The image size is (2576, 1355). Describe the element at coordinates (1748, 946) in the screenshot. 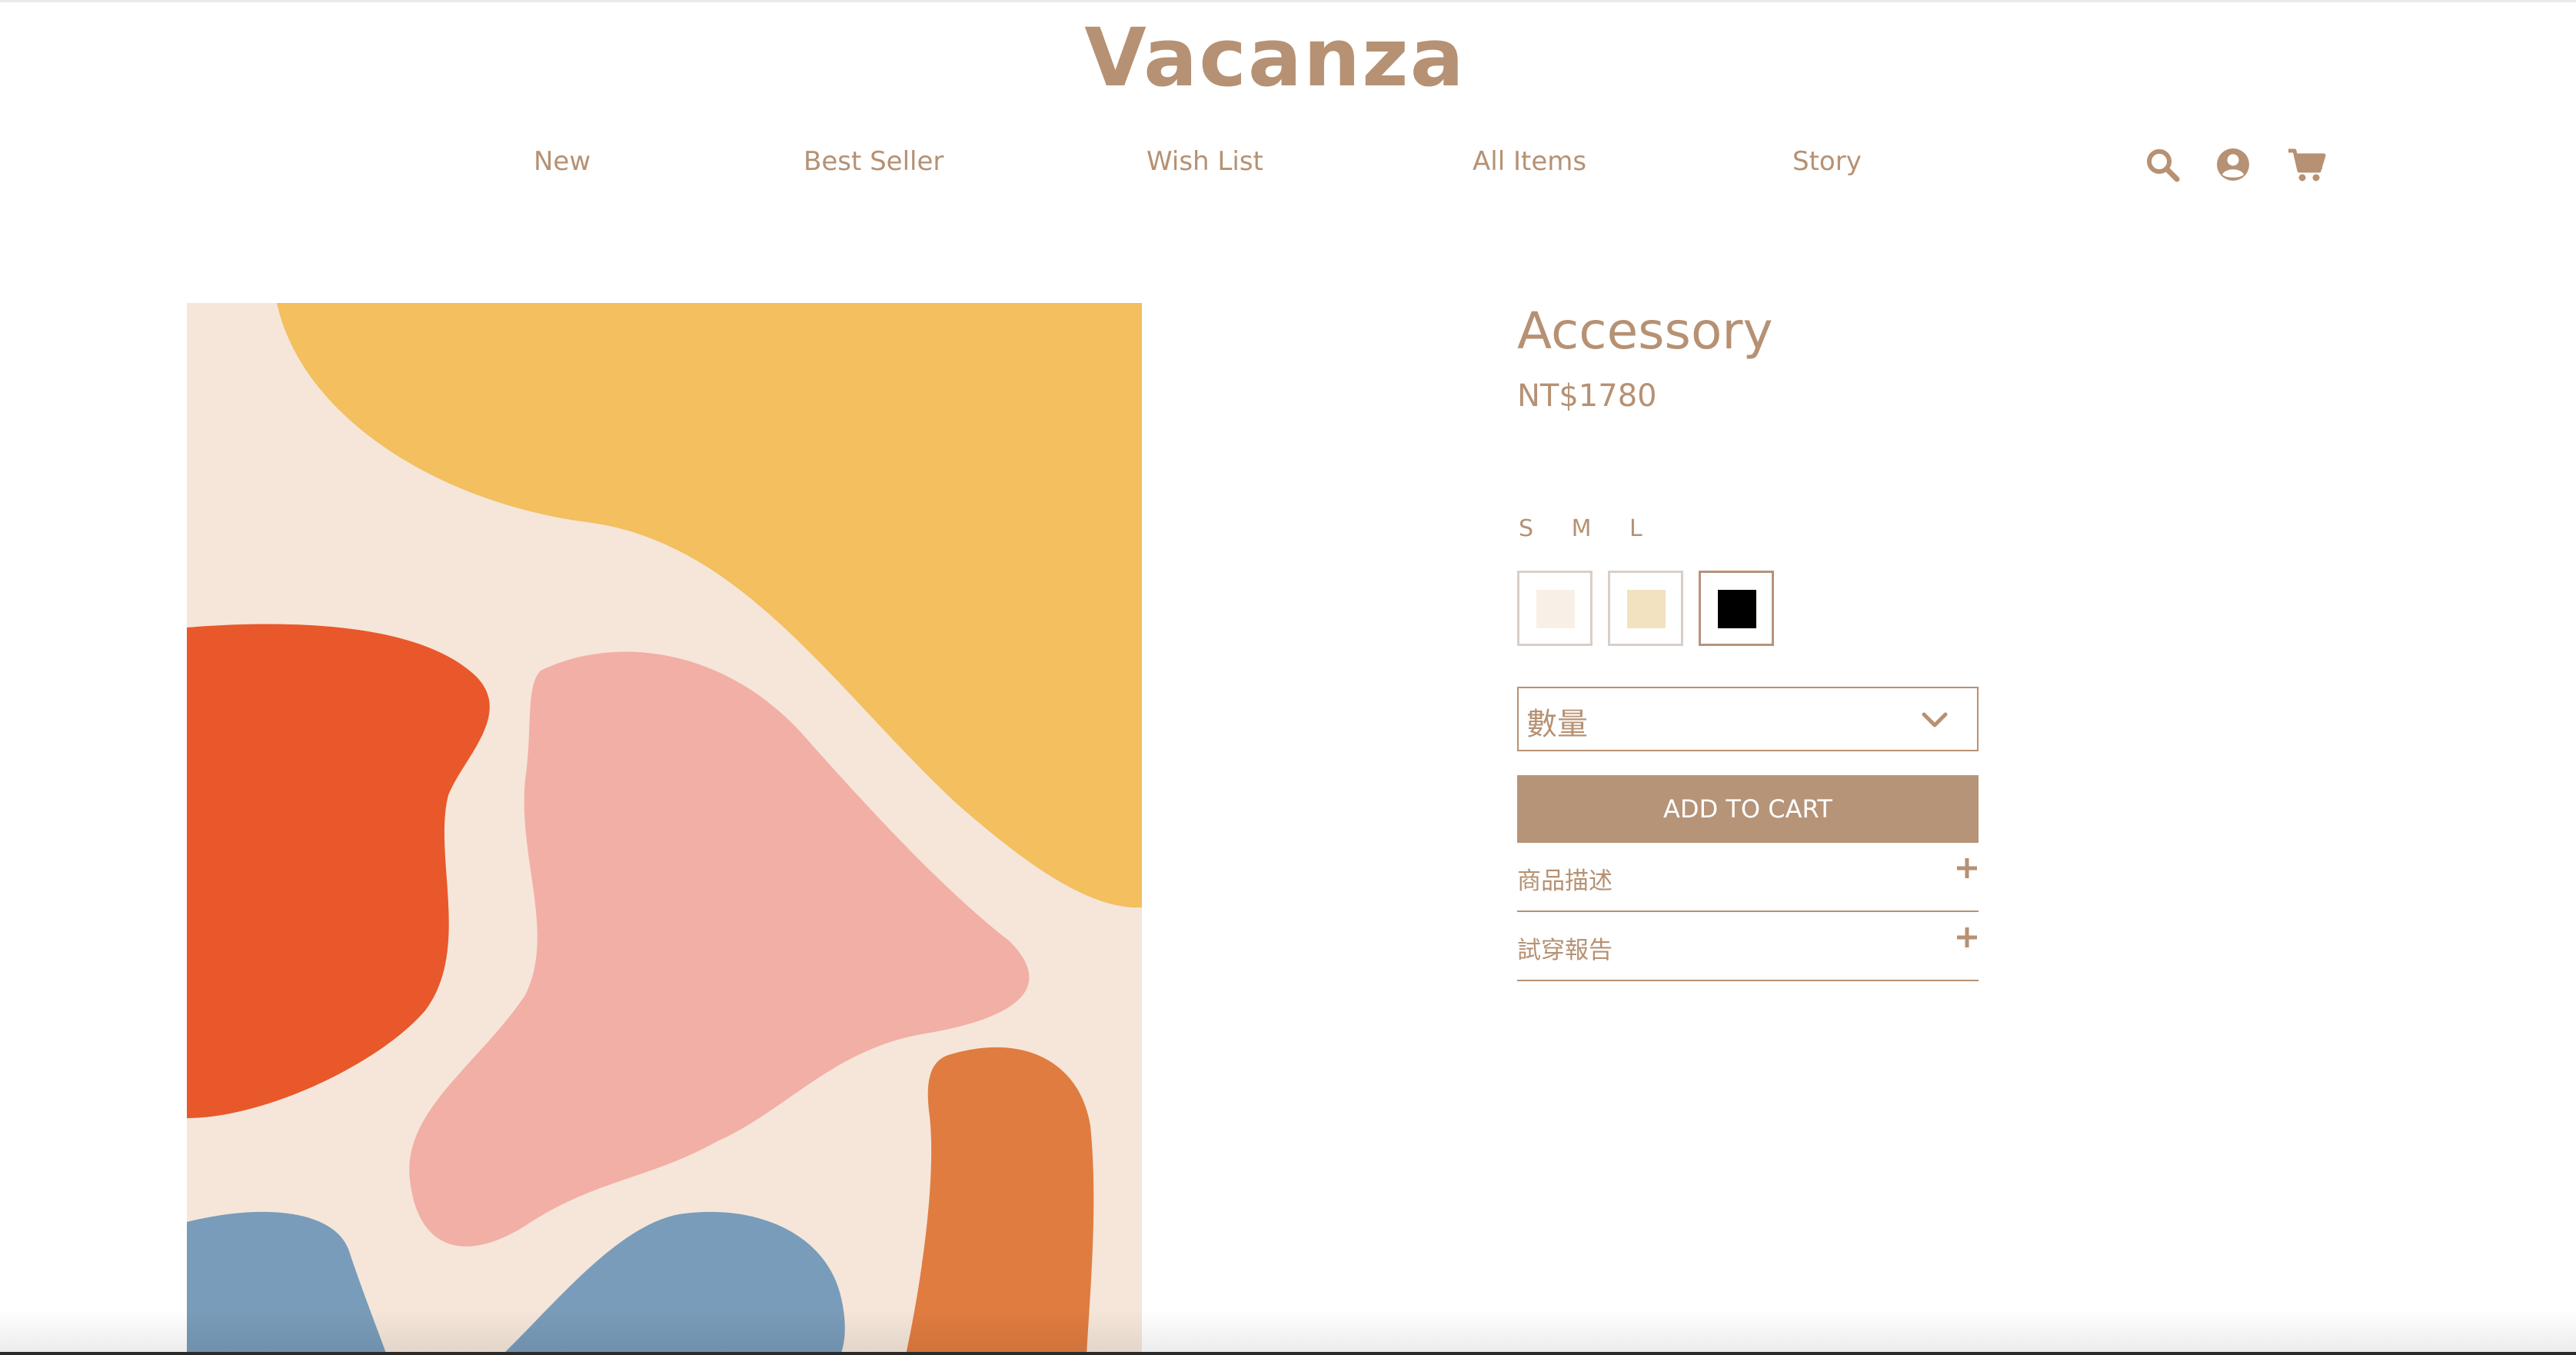

I see `accordion-fitting-report: 試穿報告` at that location.